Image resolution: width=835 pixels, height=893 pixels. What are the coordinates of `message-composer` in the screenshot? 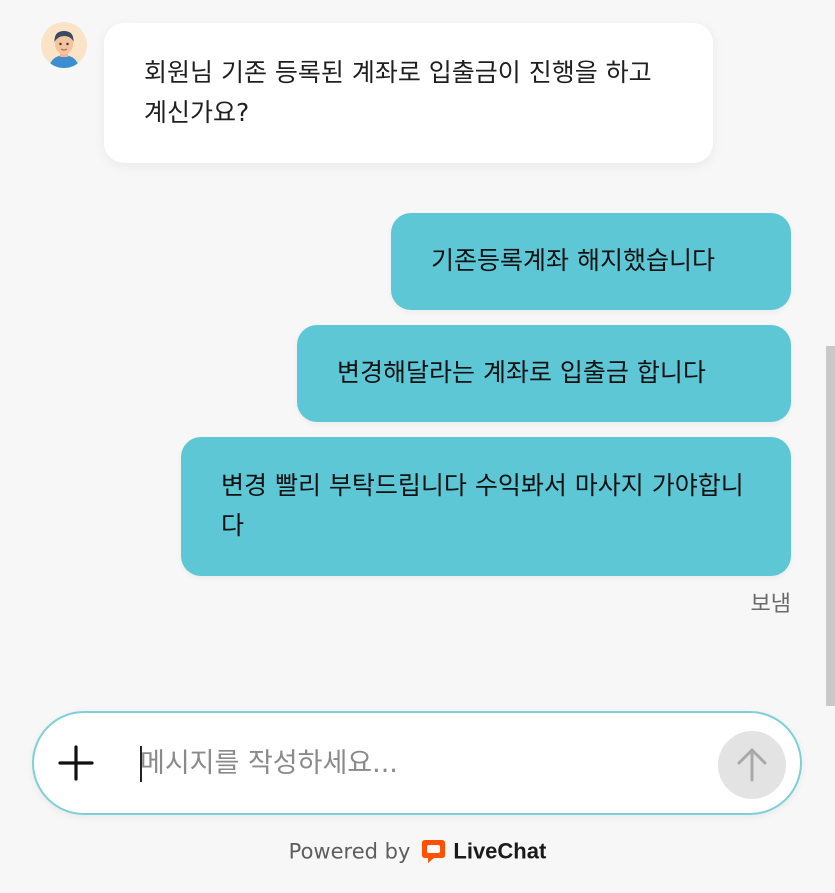 It's located at (417, 763).